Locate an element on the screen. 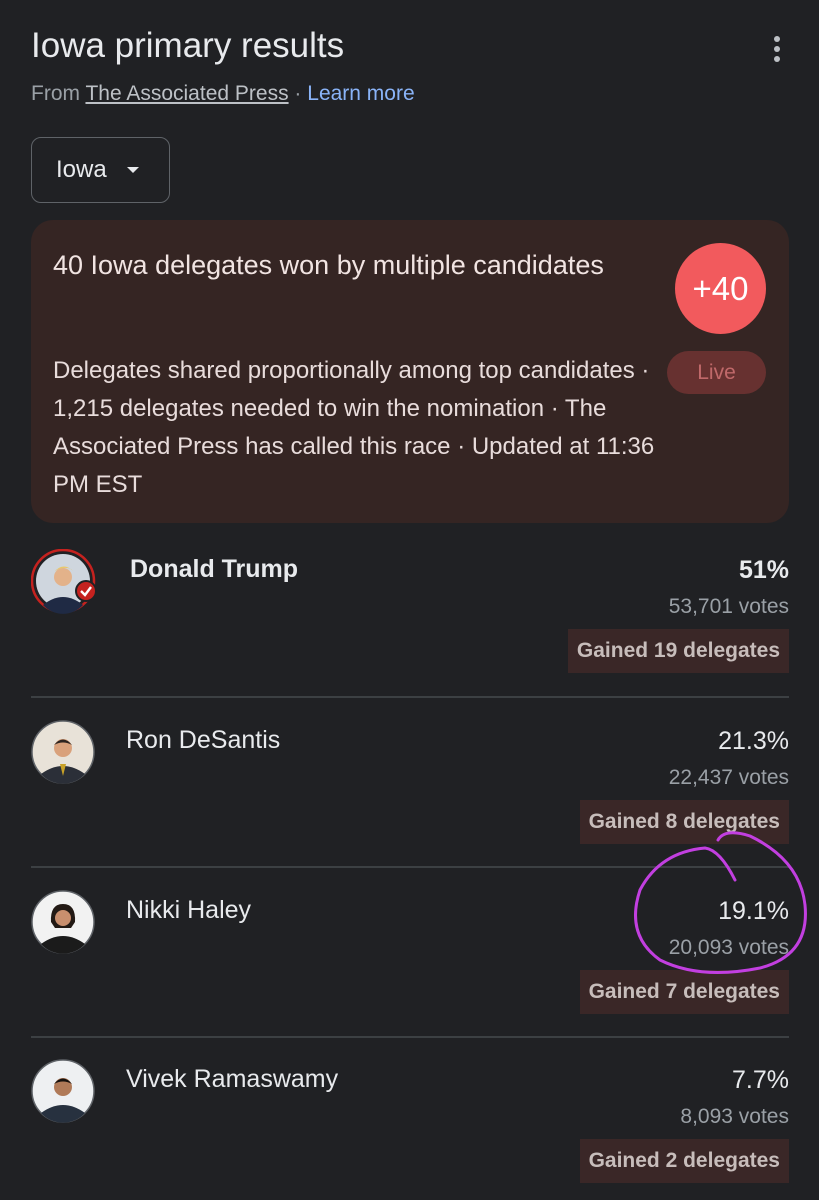 The height and width of the screenshot is (1200, 819). candidate-name: Donald Trump is located at coordinates (214, 569).